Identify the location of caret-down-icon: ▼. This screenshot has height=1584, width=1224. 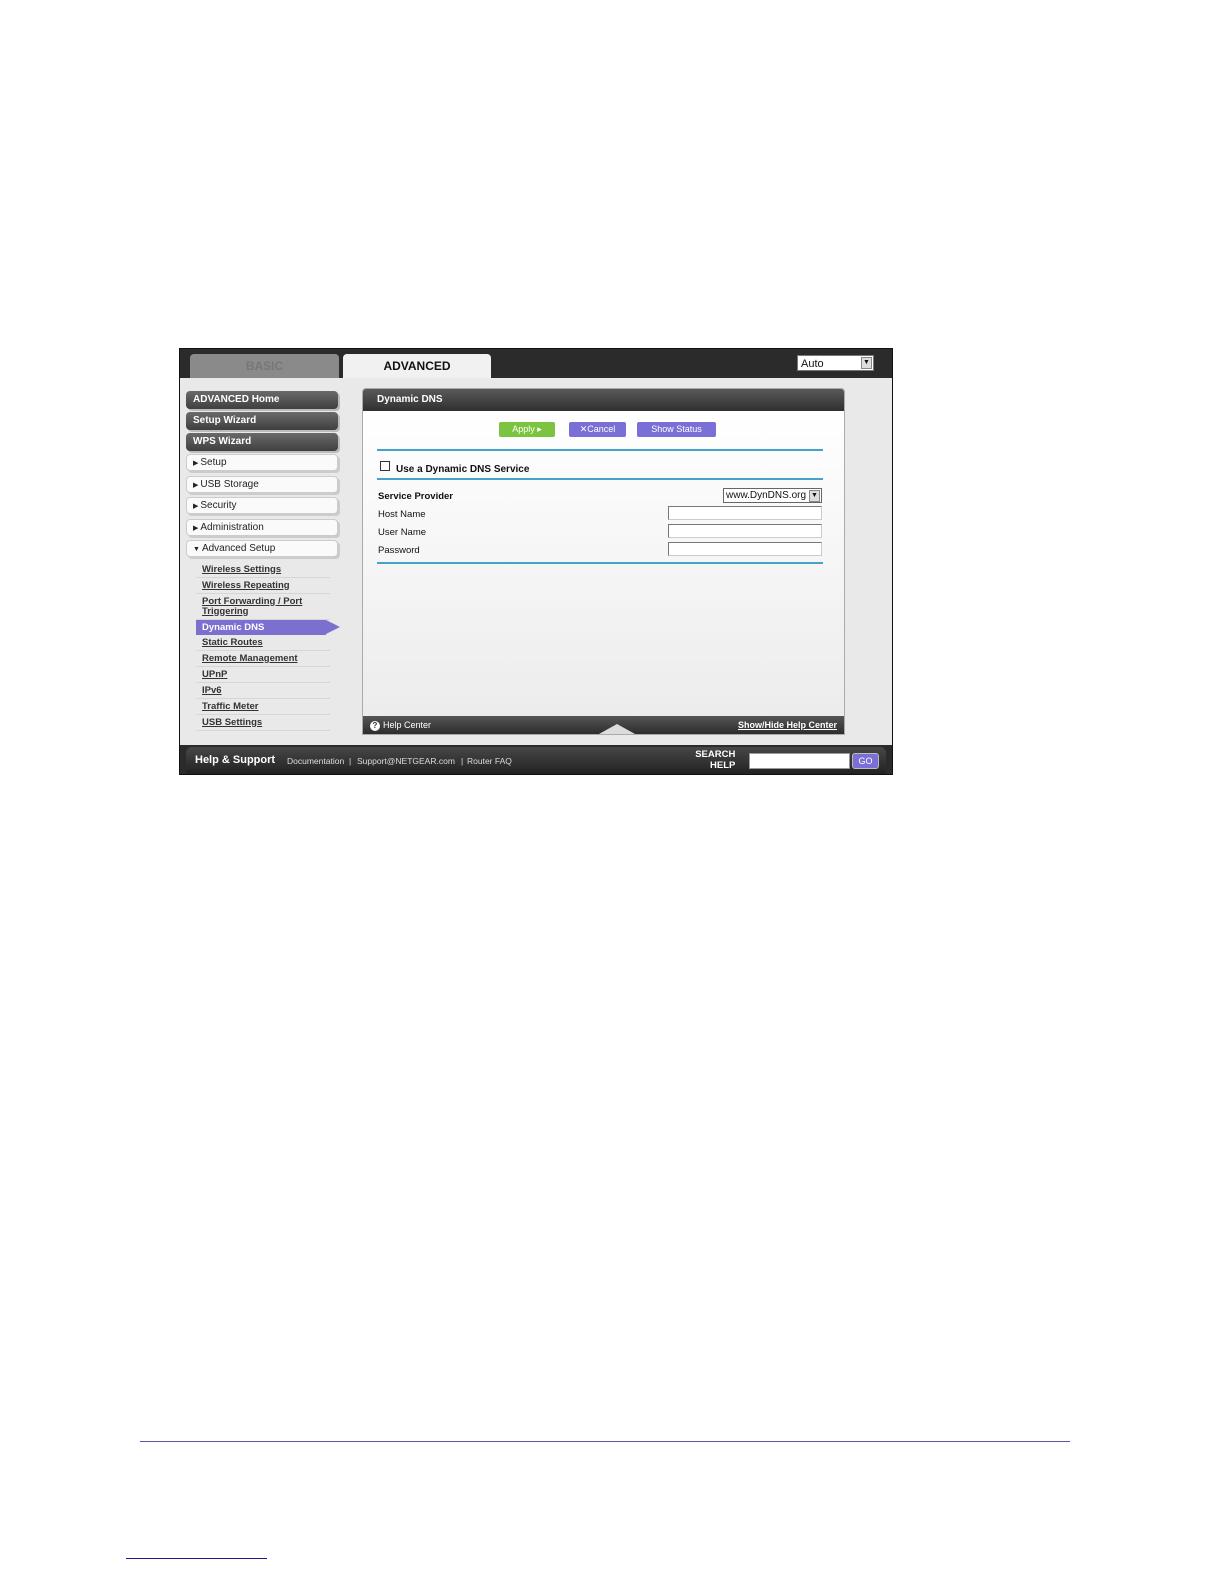
(196, 549).